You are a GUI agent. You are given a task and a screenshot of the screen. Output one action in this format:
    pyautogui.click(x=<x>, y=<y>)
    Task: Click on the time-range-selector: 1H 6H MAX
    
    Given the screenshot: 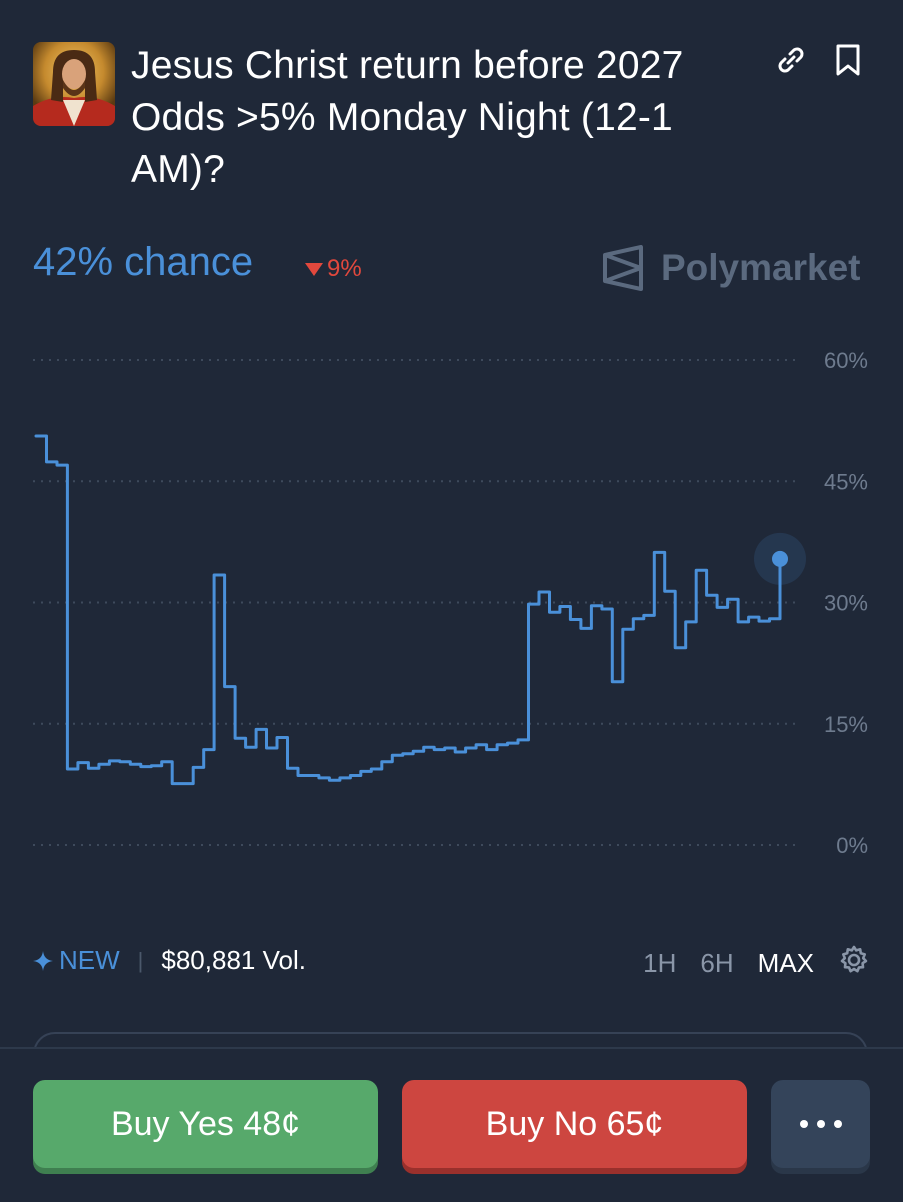 What is the action you would take?
    pyautogui.click(x=756, y=963)
    